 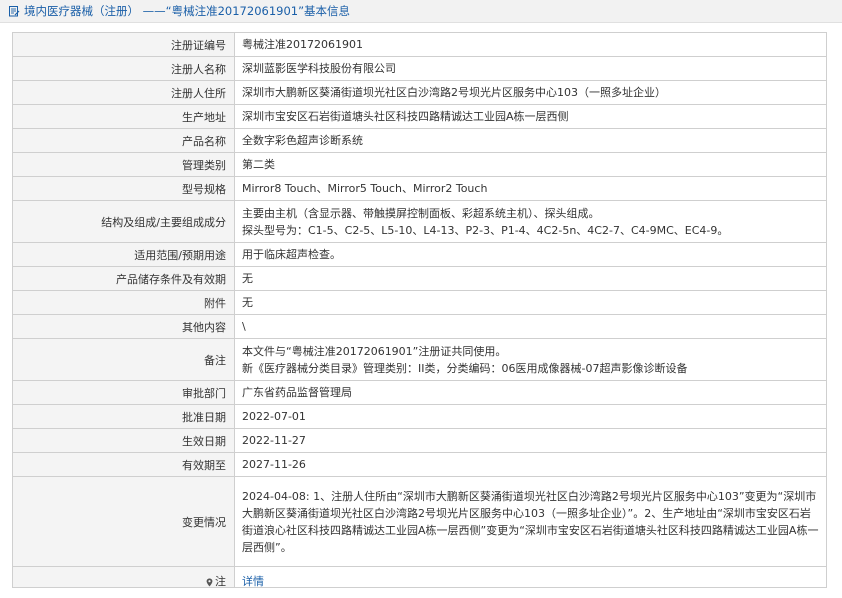 What do you see at coordinates (419, 165) in the screenshot?
I see `table-row: 管理类别 第二类` at bounding box center [419, 165].